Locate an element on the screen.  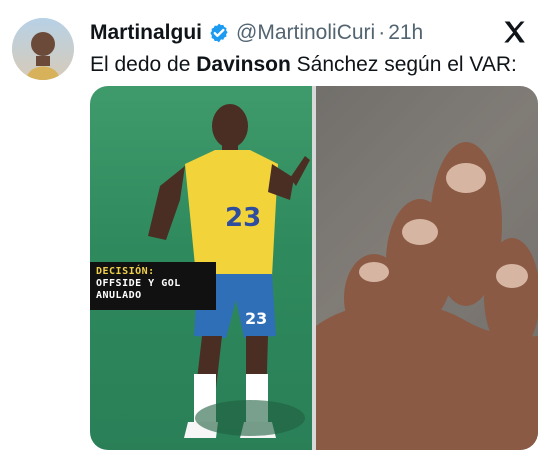
decision-overlay: DECISIÓN: OFFSIDE Y GOL ANULADO is located at coordinates (153, 286).